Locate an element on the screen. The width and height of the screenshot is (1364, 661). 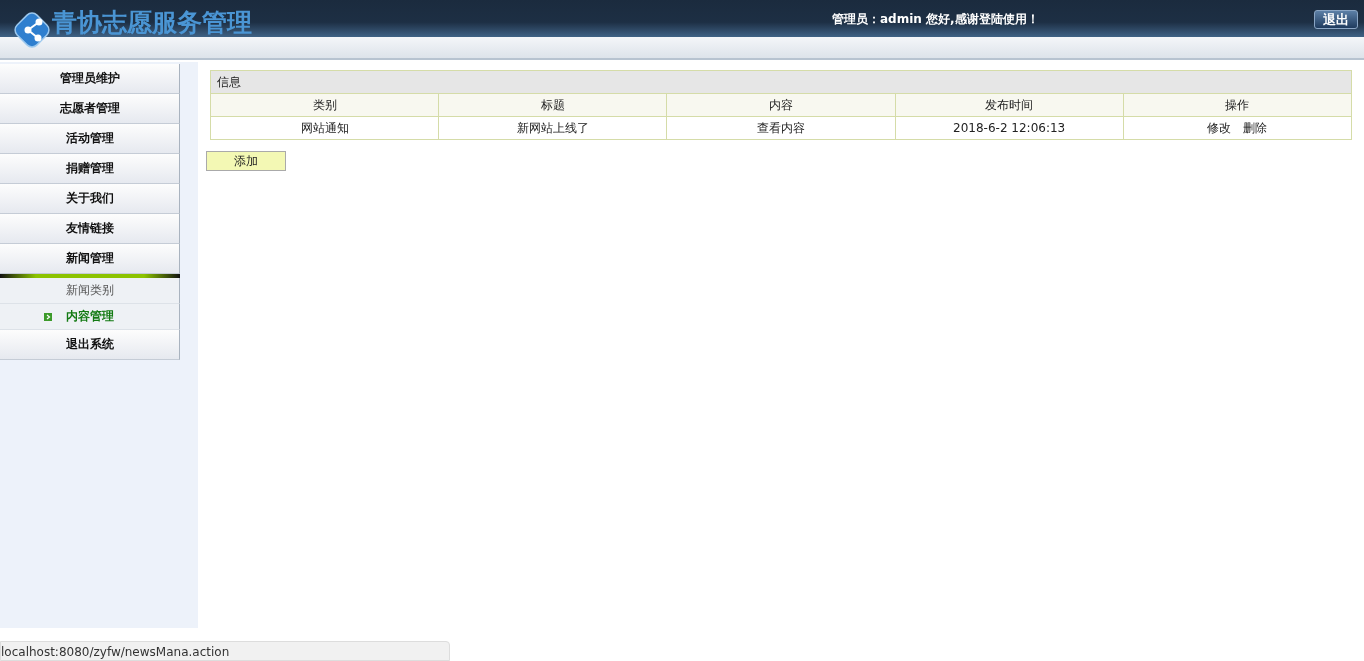
arrow-icon is located at coordinates (48, 317).